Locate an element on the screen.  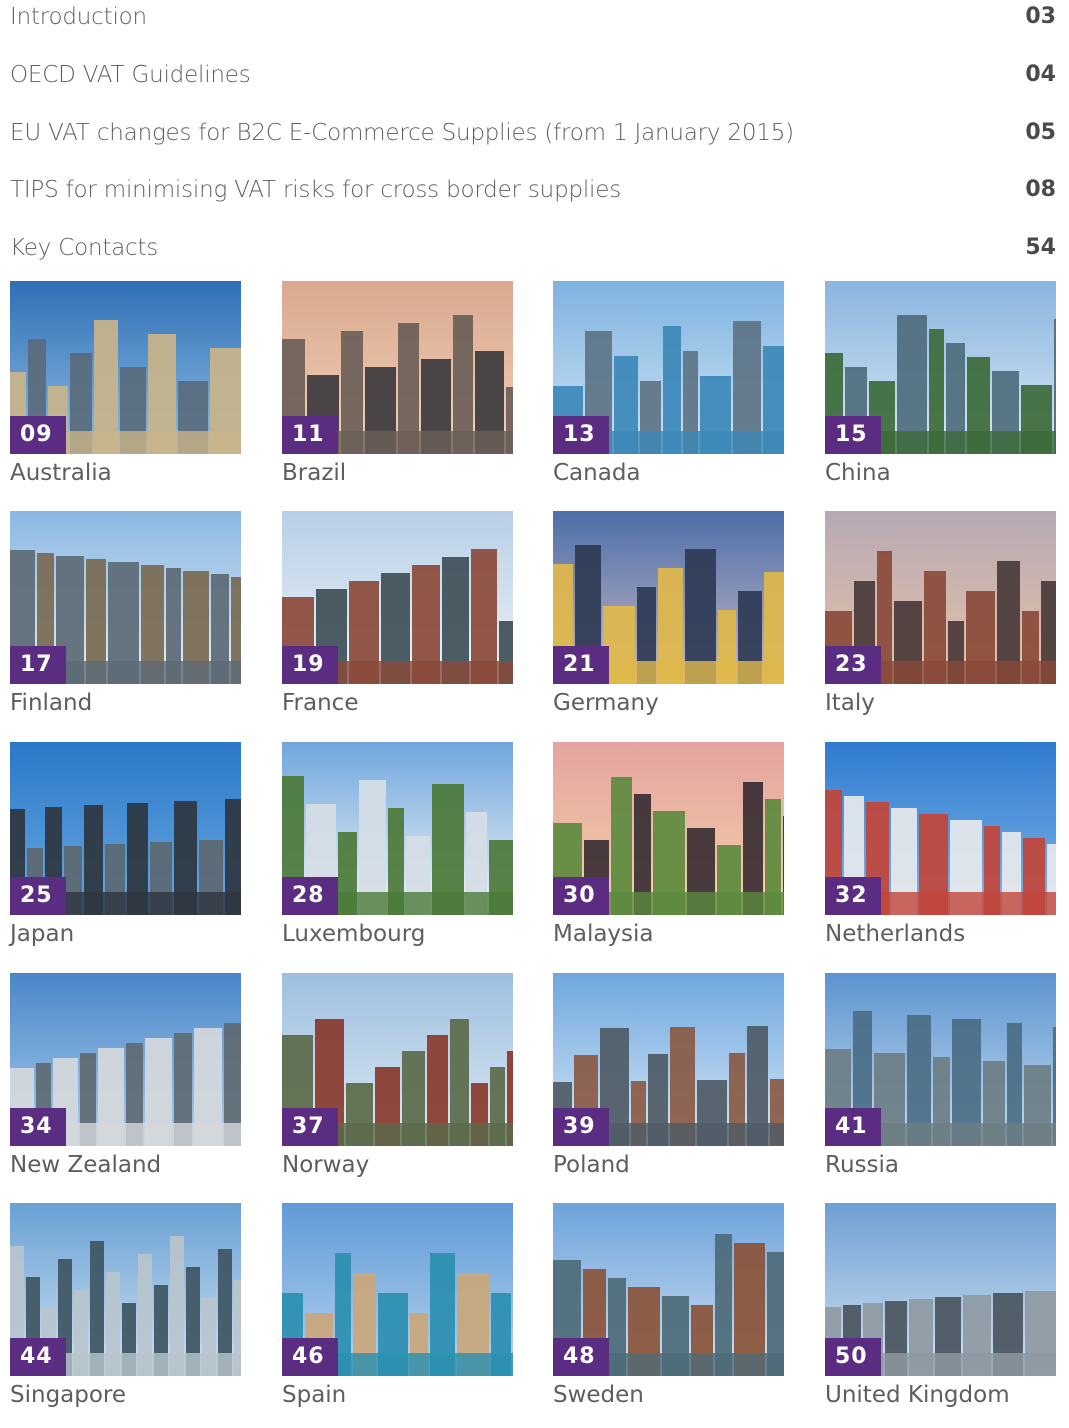
city-skyline-image: 41 is located at coordinates (940, 1059).